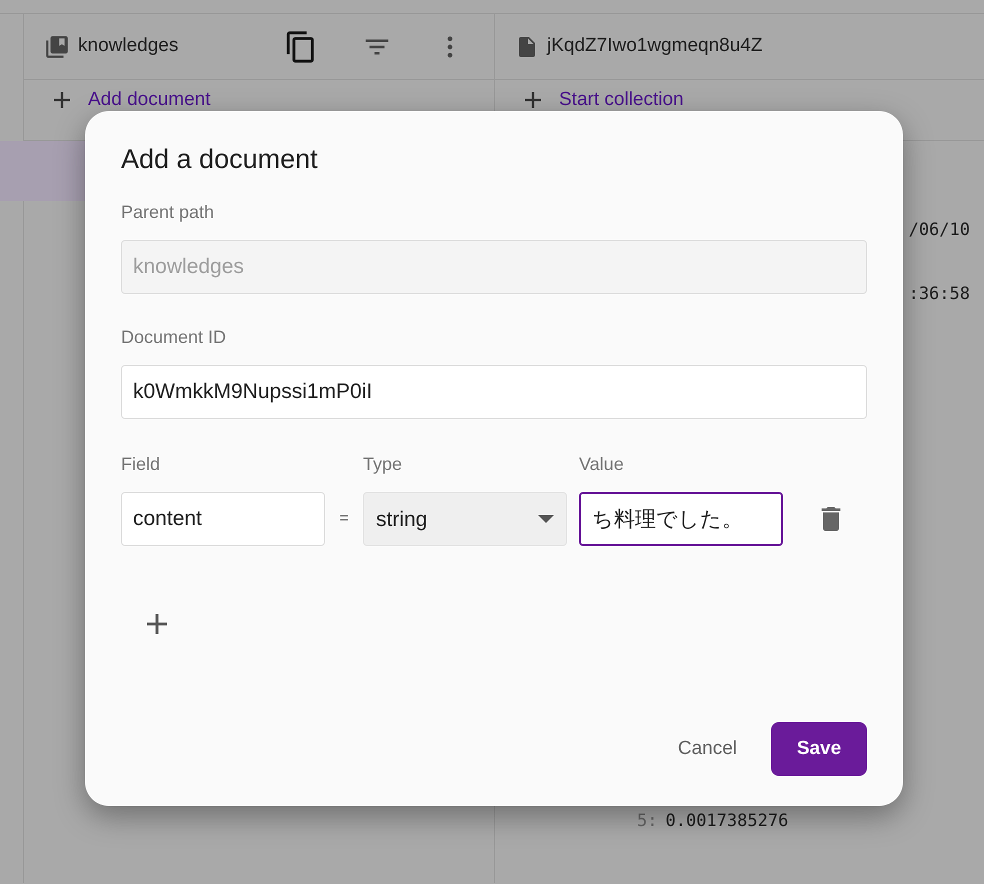  Describe the element at coordinates (621, 100) in the screenshot. I see `start-collection-link: Start collection` at that location.